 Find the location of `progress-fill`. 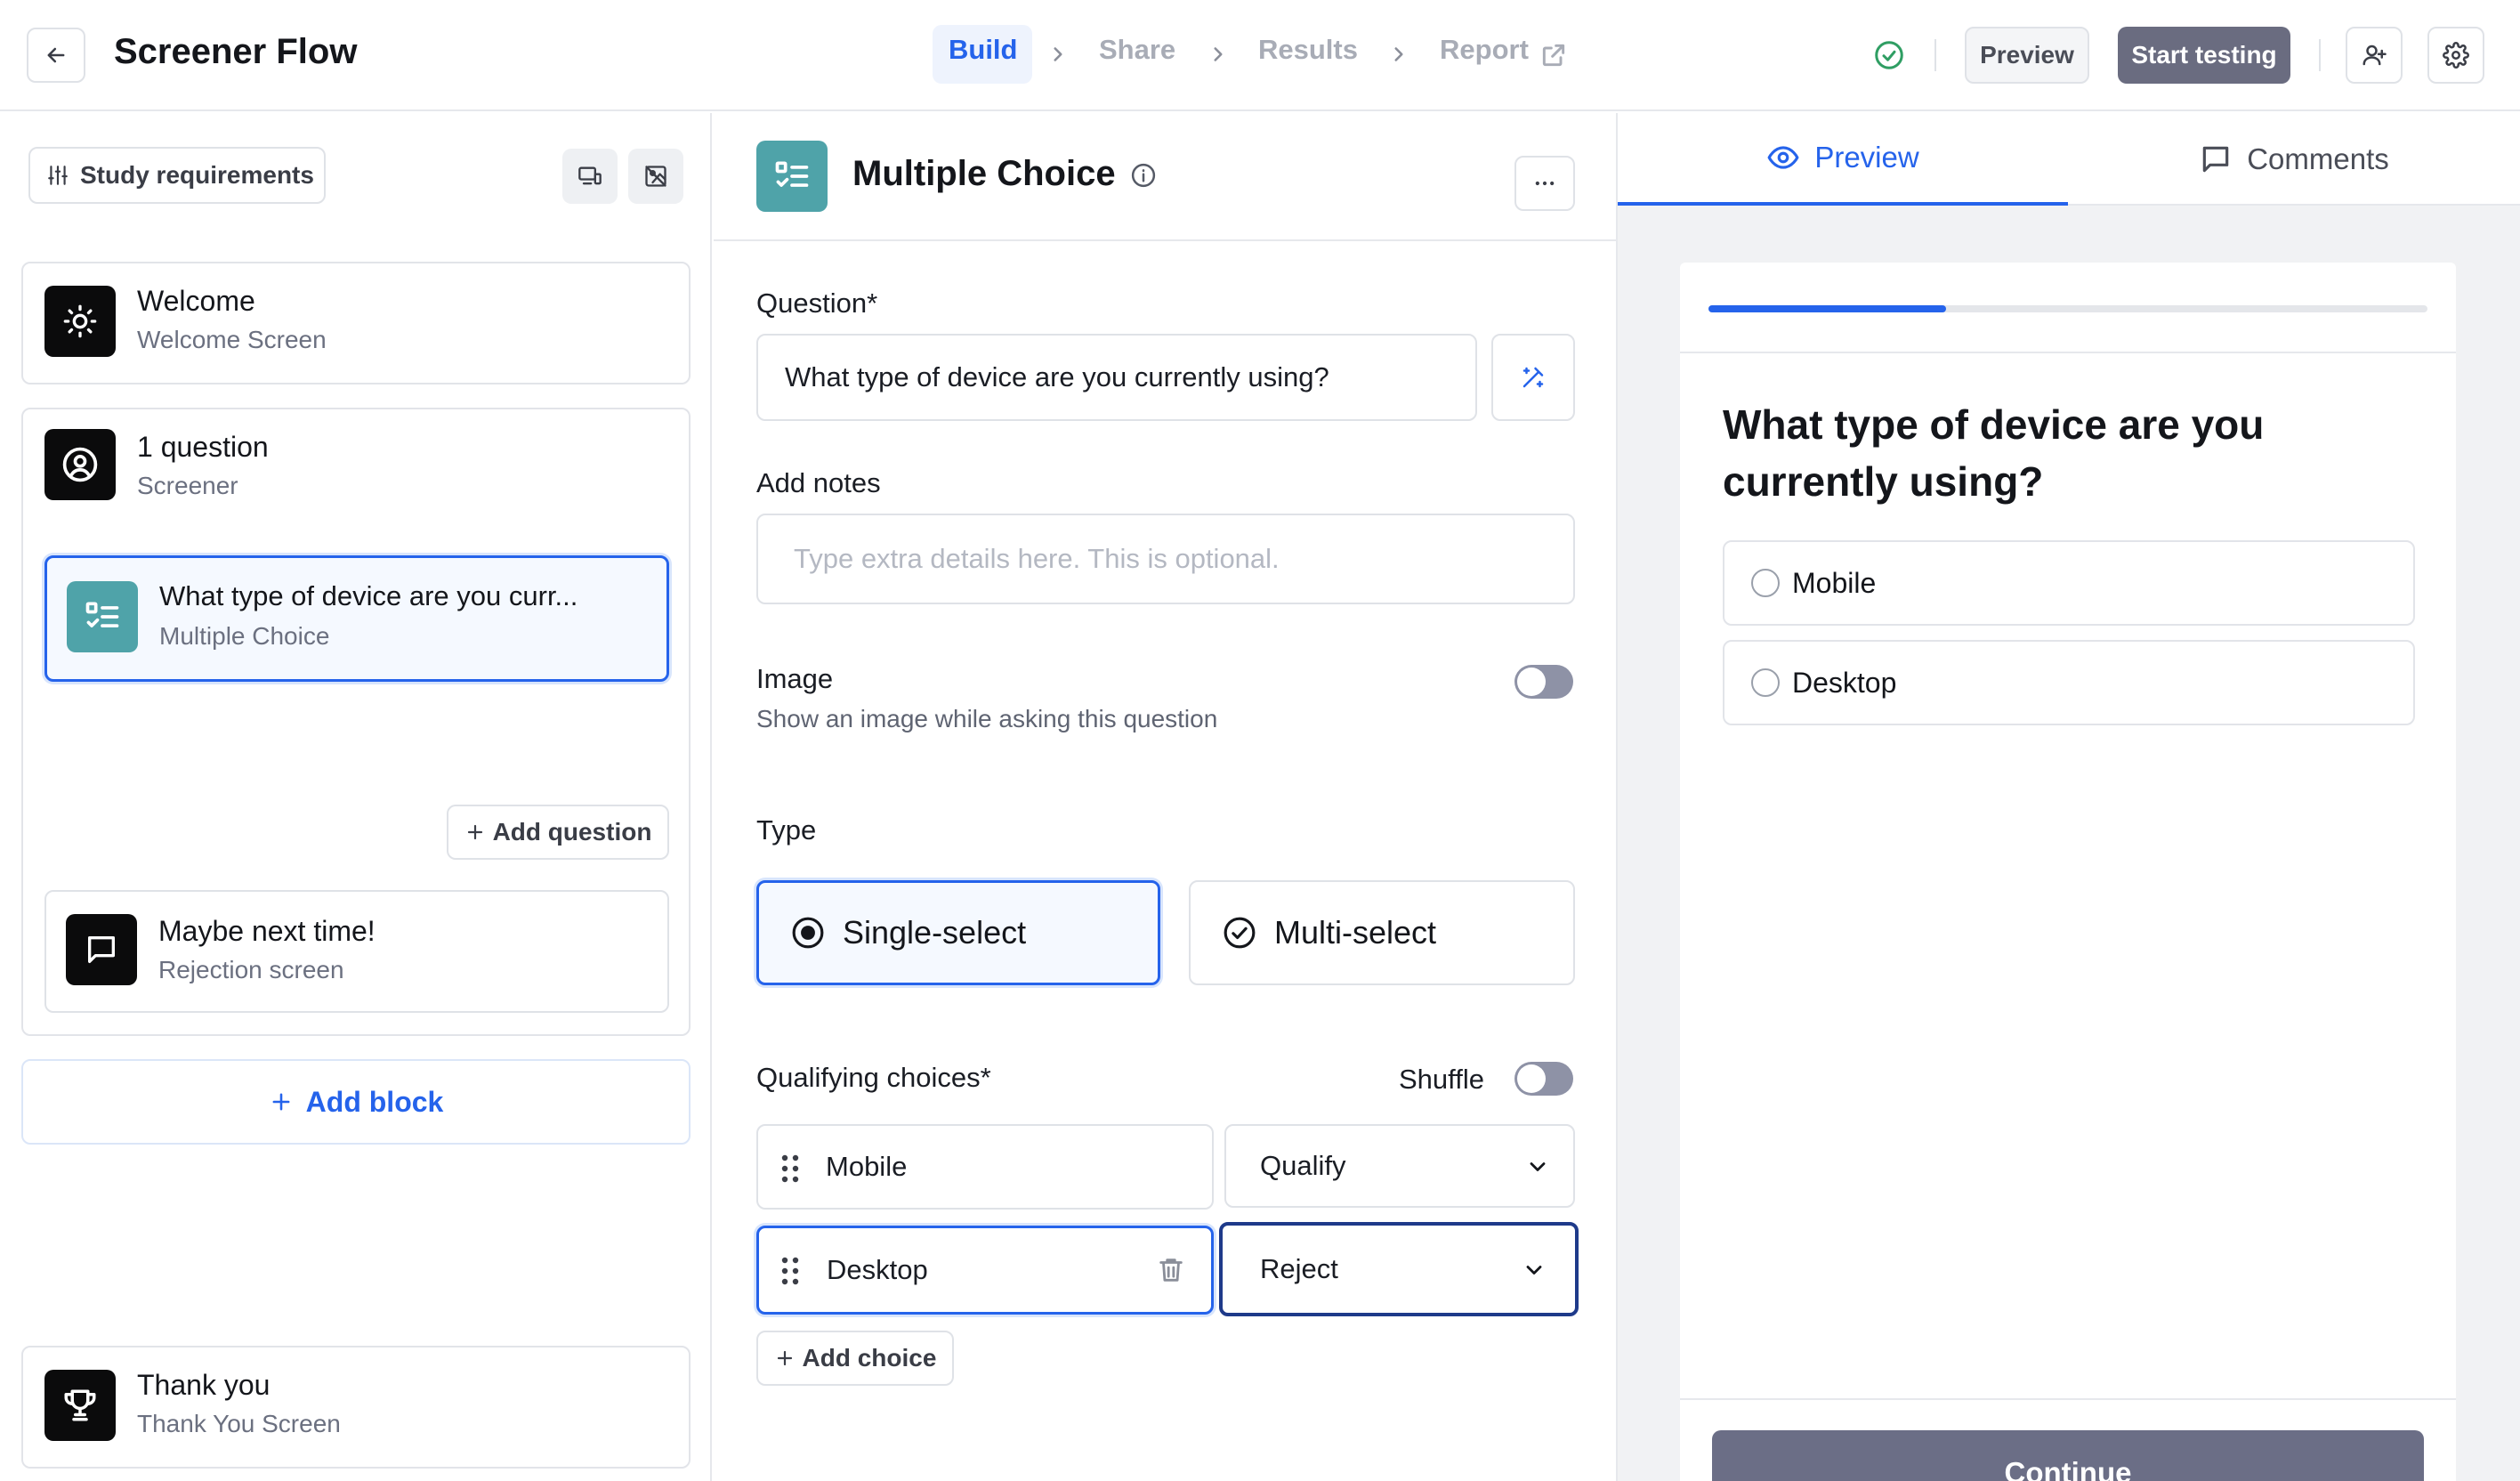

progress-fill is located at coordinates (1827, 308).